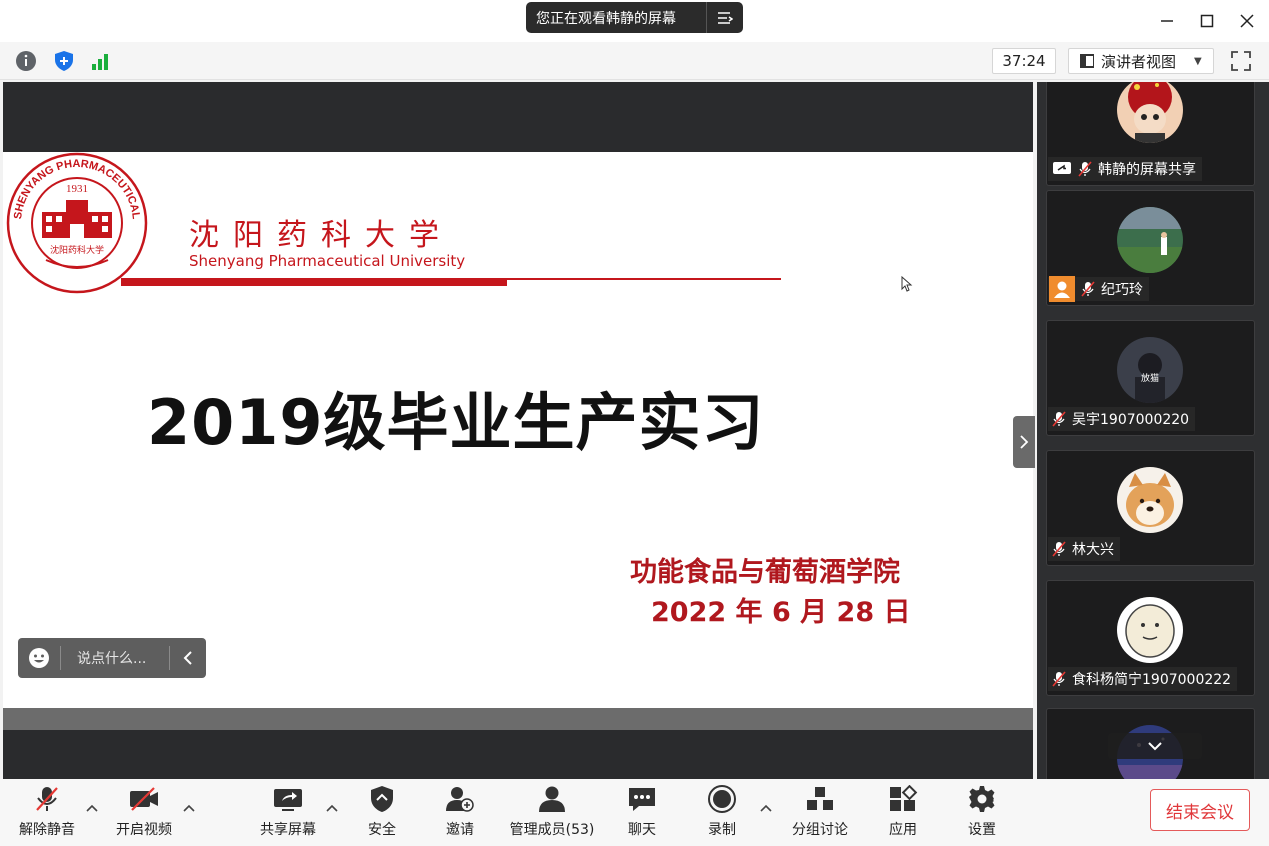  What do you see at coordinates (100, 61) in the screenshot?
I see `signal-strength-icon` at bounding box center [100, 61].